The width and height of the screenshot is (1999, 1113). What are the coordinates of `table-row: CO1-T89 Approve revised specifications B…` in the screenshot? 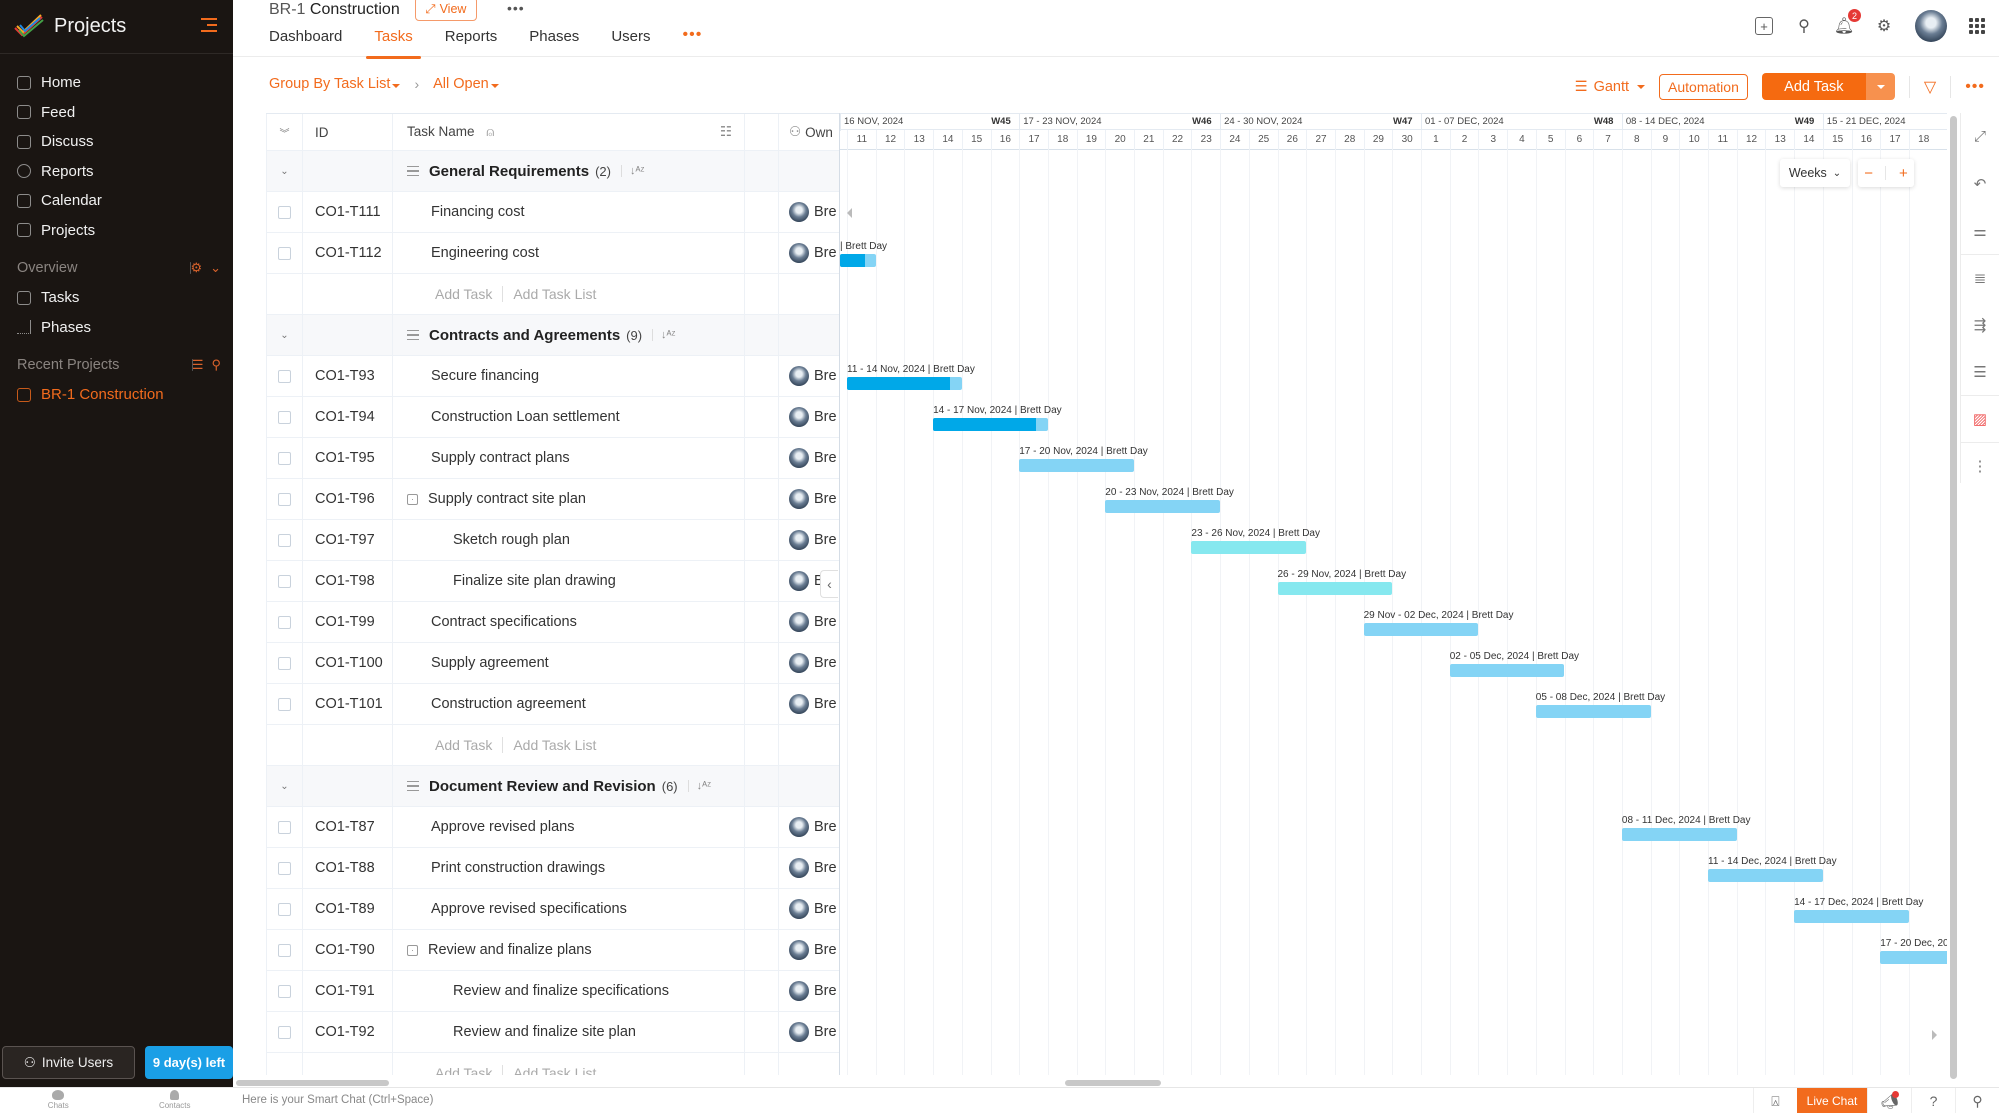 It's located at (552, 909).